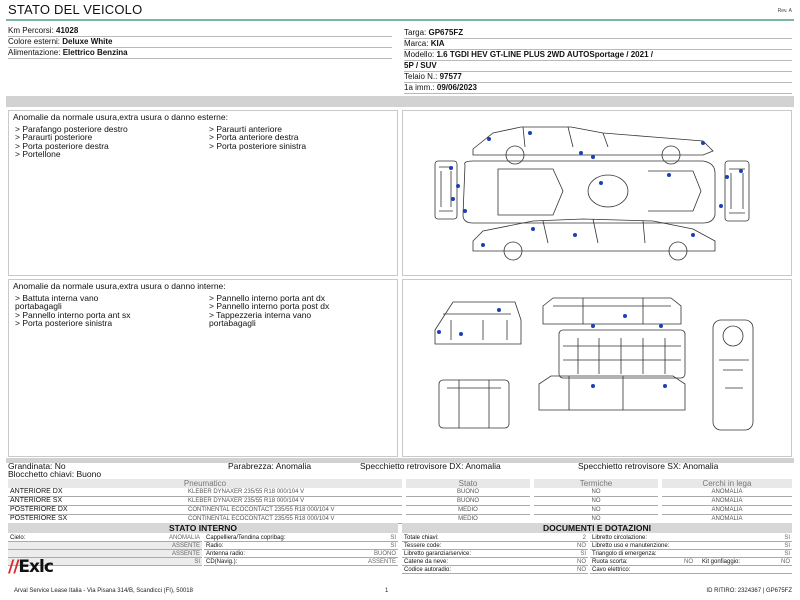  I want to click on kit-label: Kit gonfiaggio:, so click(721, 562).